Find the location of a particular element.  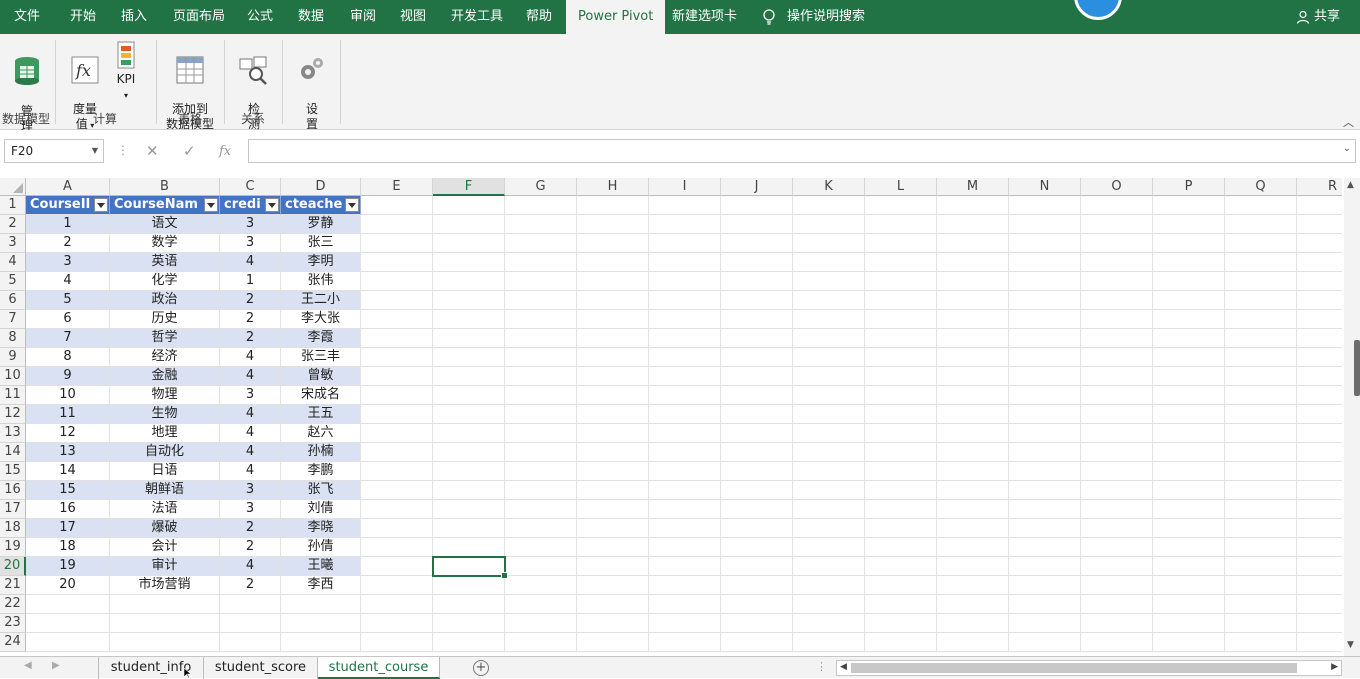

row-header: 19 is located at coordinates (13, 547).